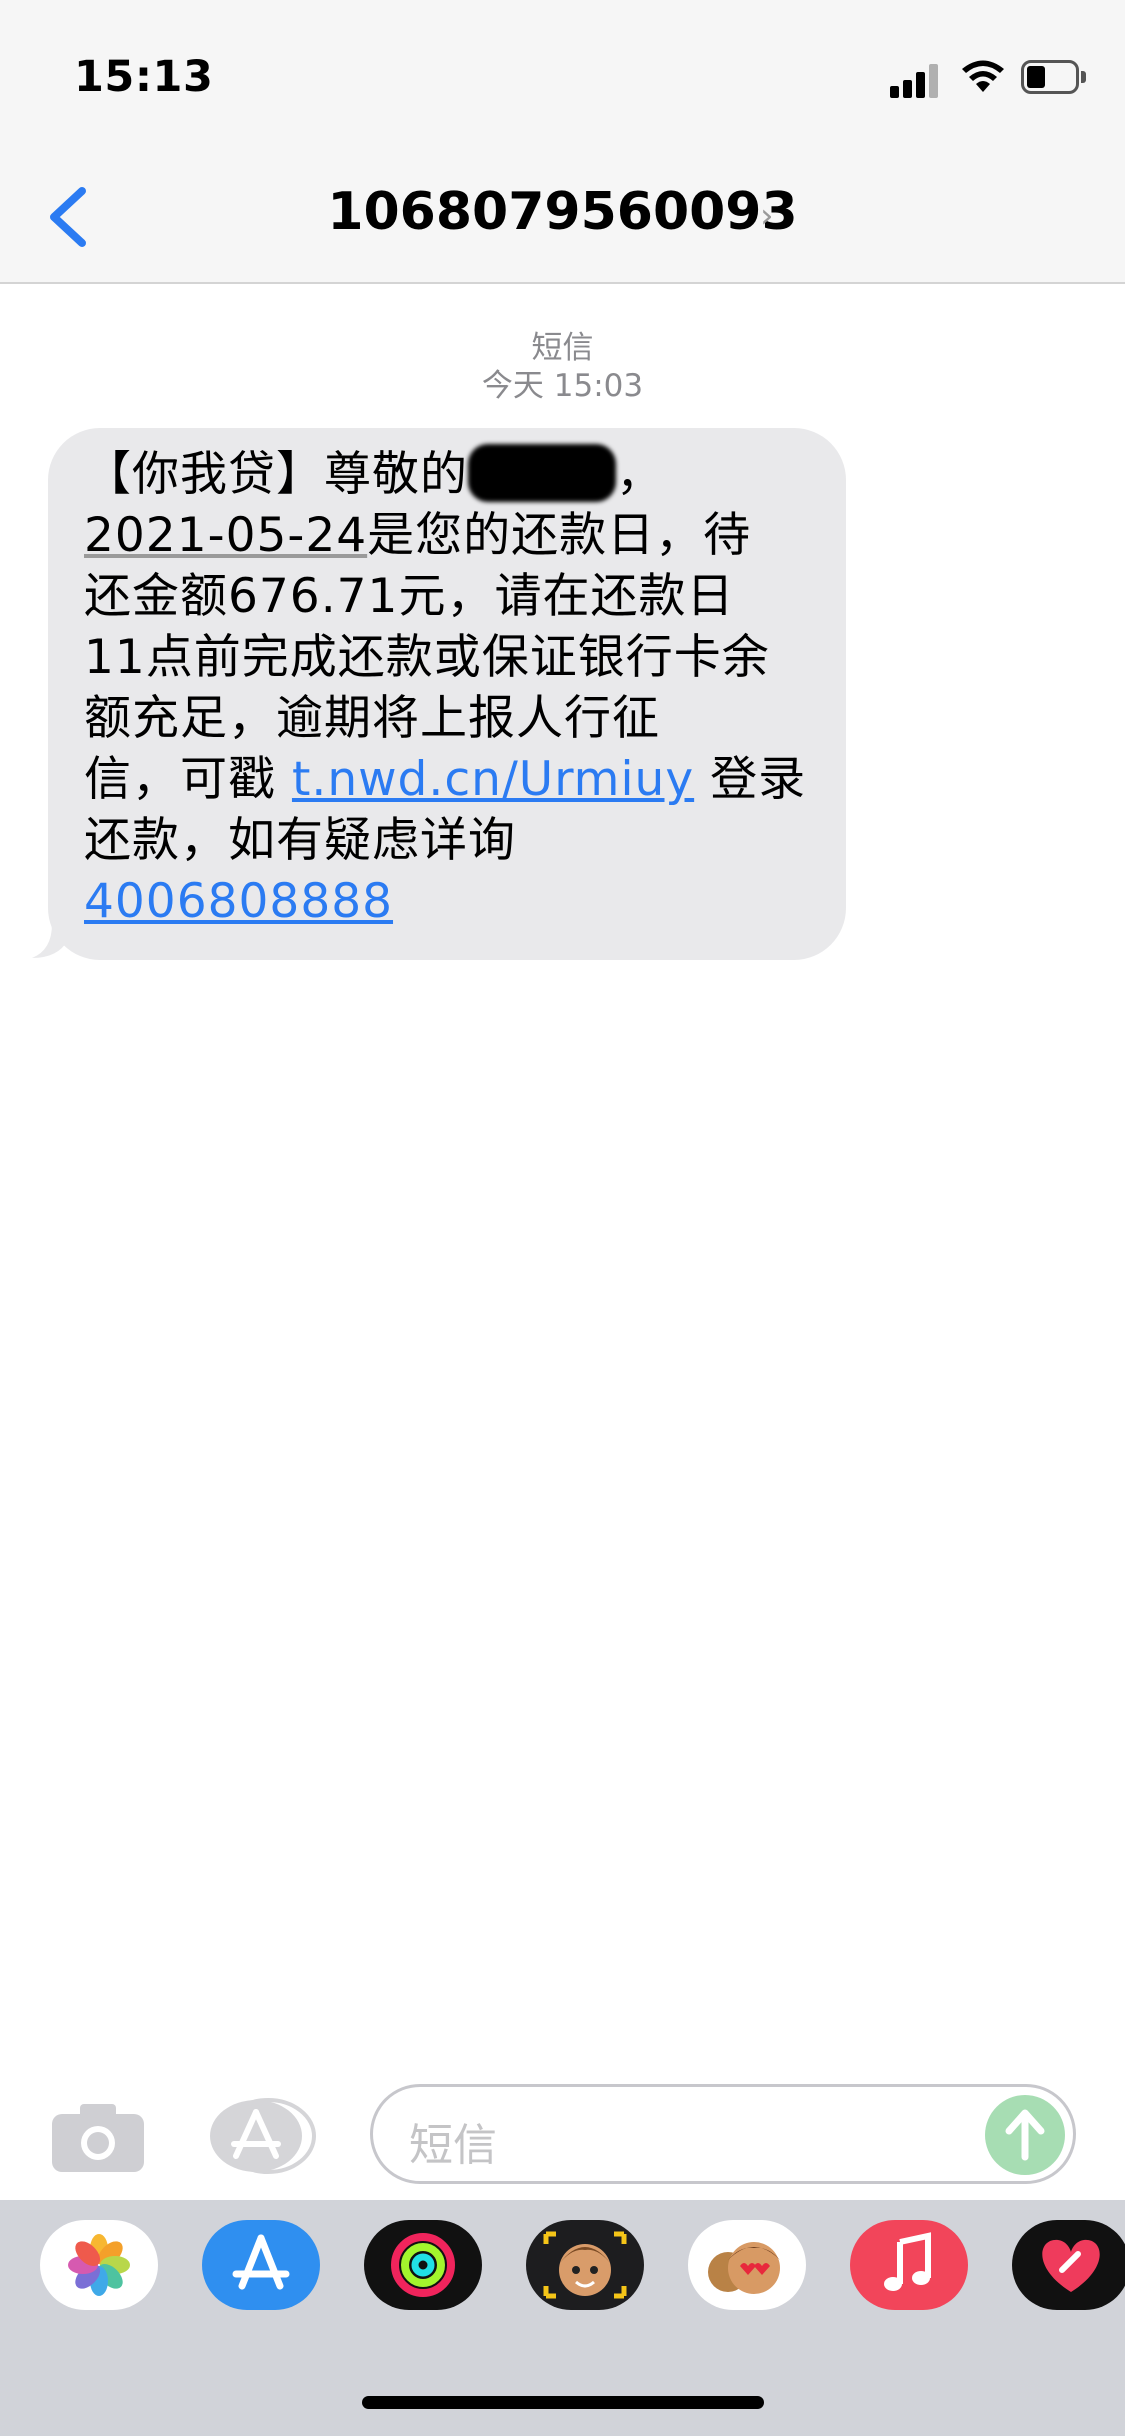 The image size is (1125, 2436). Describe the element at coordinates (98, 2138) in the screenshot. I see `camera-icon` at that location.